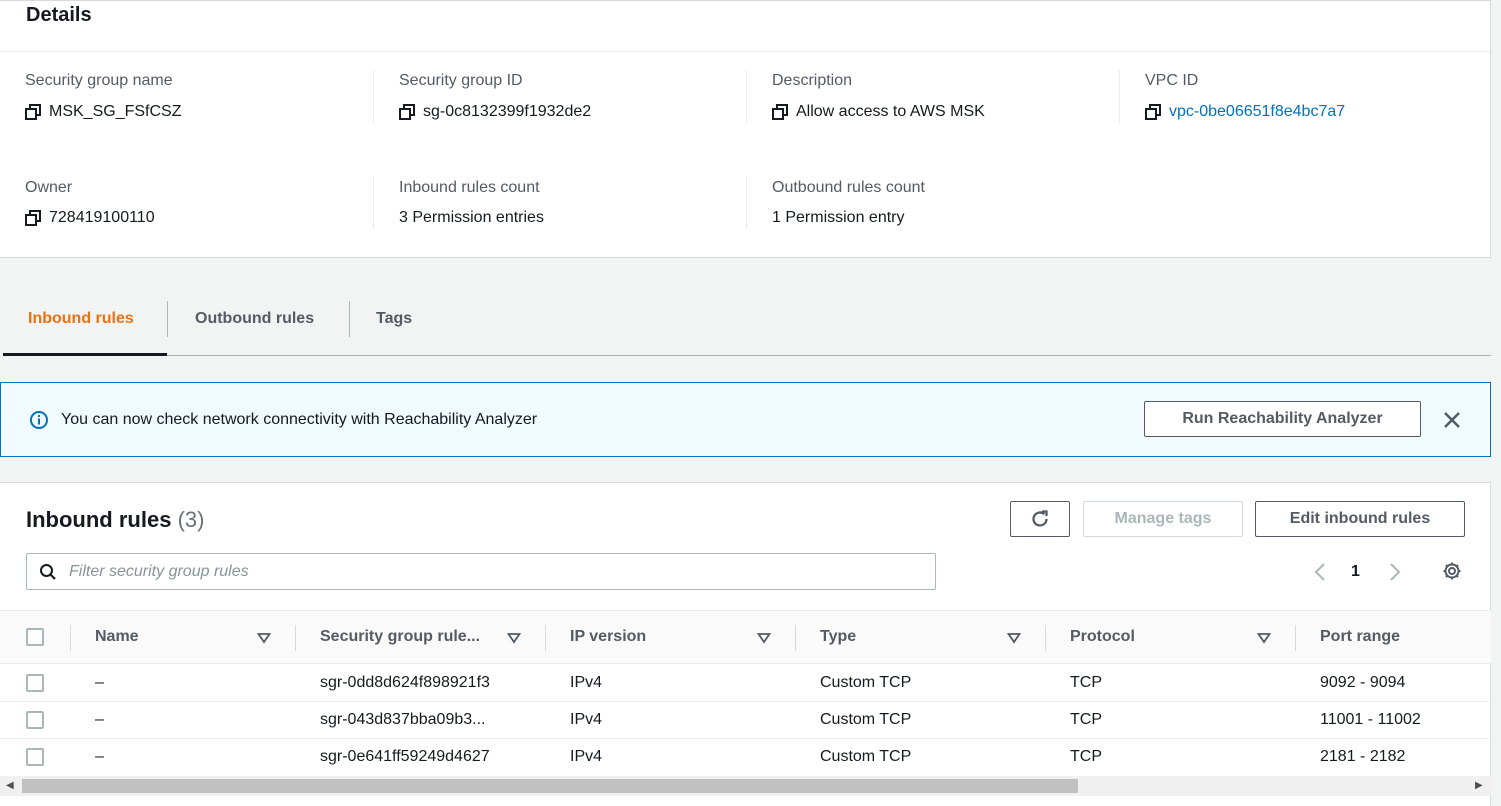  What do you see at coordinates (550, 786) in the screenshot?
I see `scrollbar-thumb` at bounding box center [550, 786].